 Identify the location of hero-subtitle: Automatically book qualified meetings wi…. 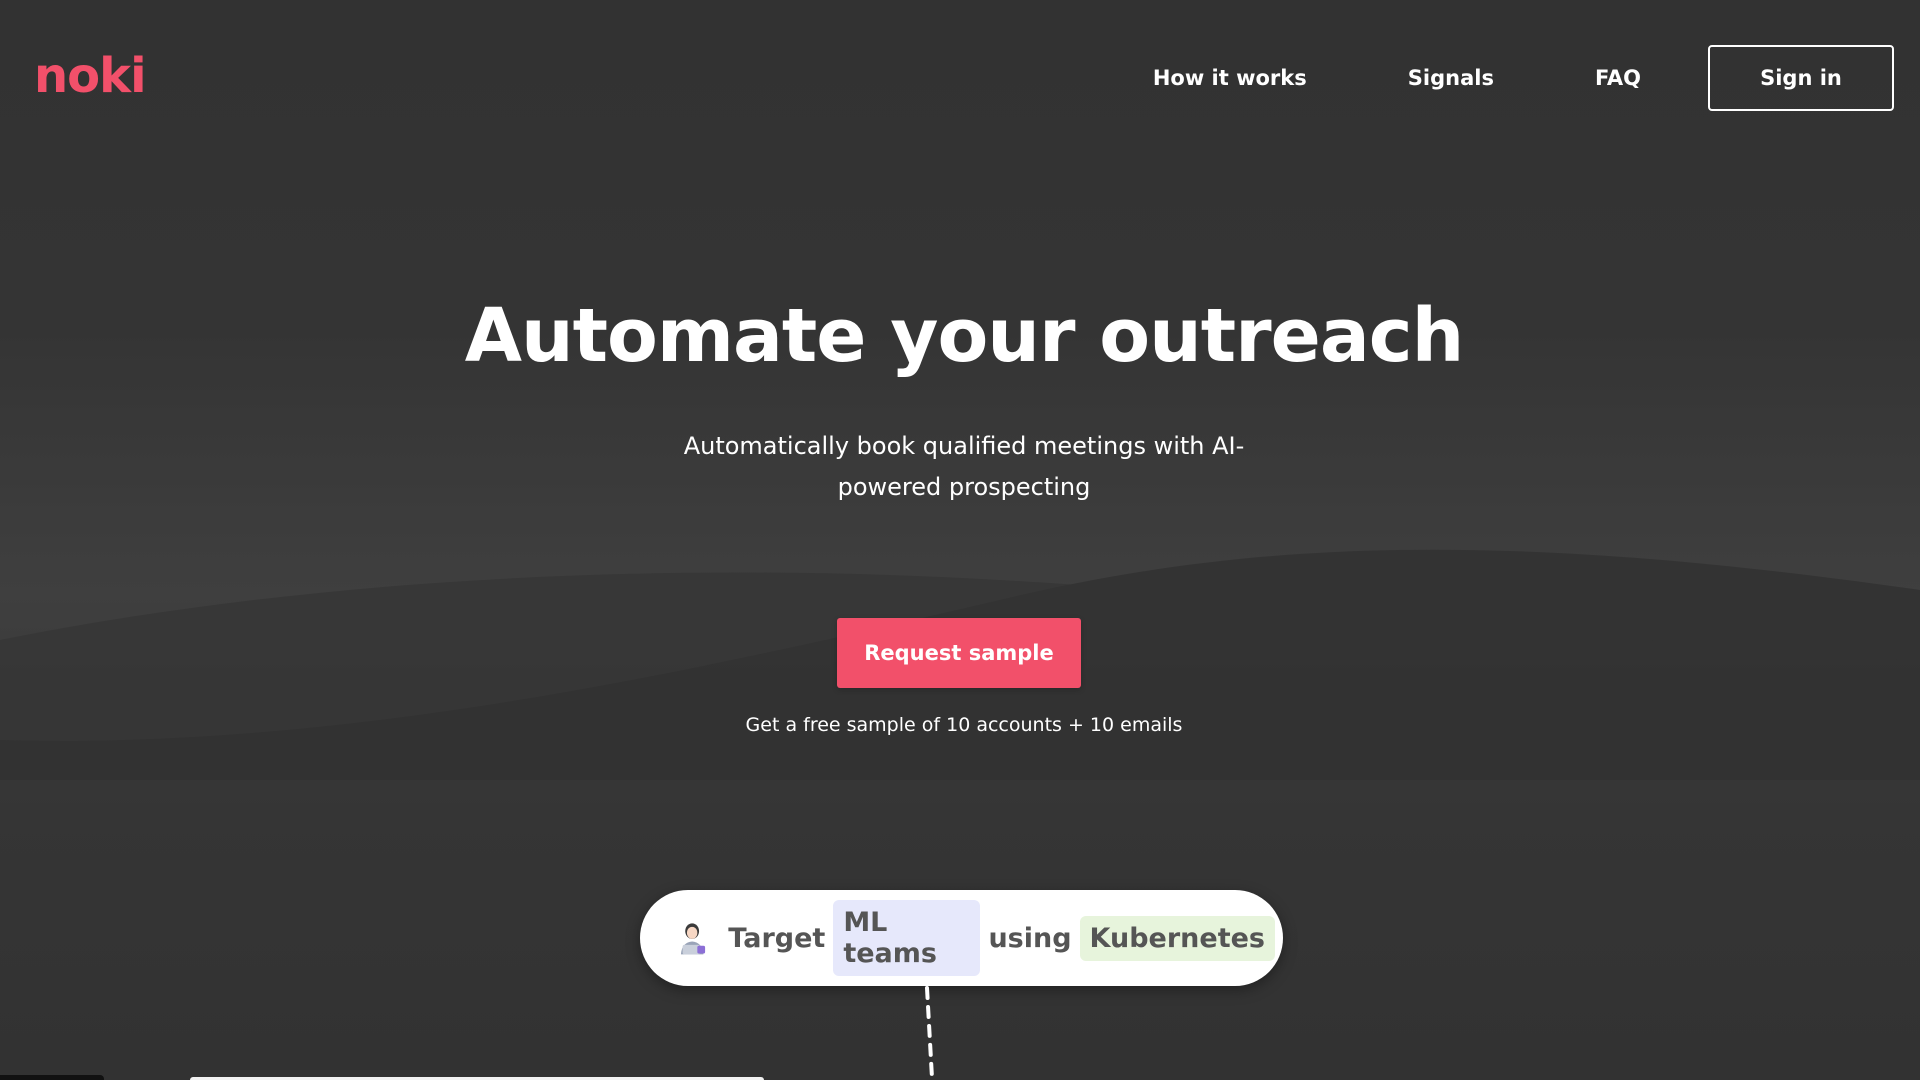
(964, 466).